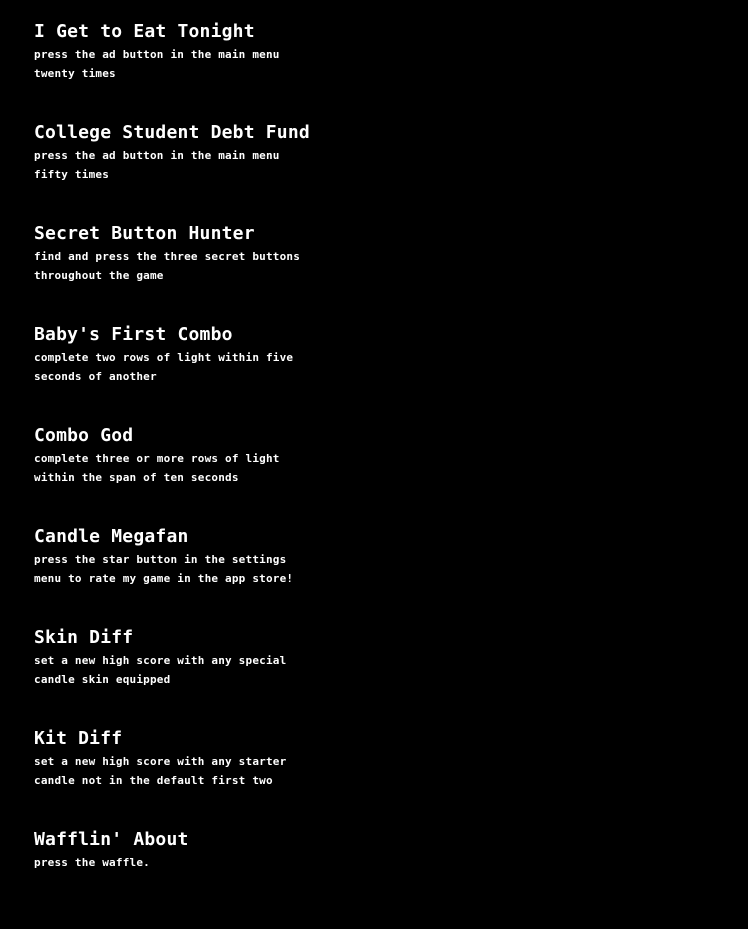 The image size is (748, 929). What do you see at coordinates (84, 435) in the screenshot?
I see `achievement-title: Combo God` at bounding box center [84, 435].